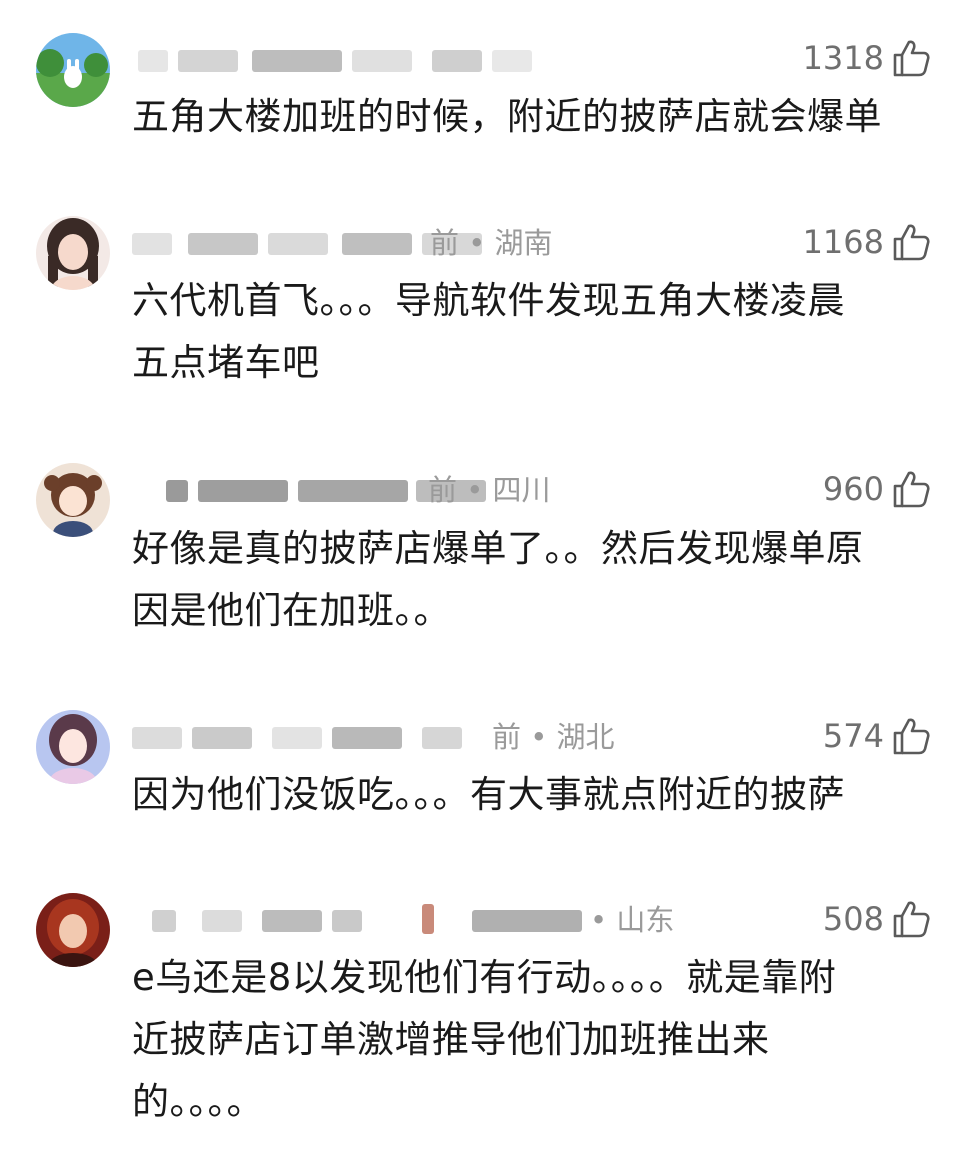  What do you see at coordinates (412, 737) in the screenshot?
I see `comment-meta: 前 • 湖北` at bounding box center [412, 737].